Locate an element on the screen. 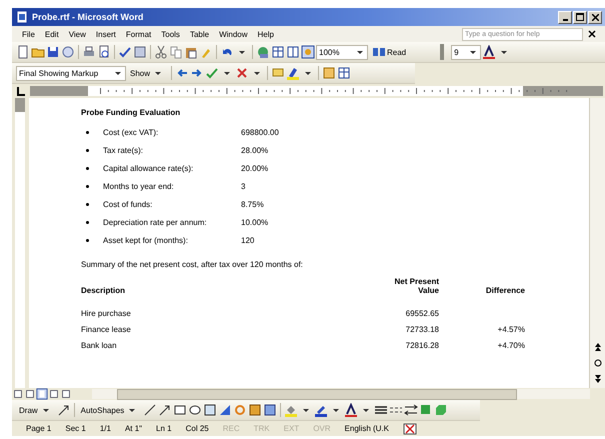 The height and width of the screenshot is (439, 605). hyperlink-icon is located at coordinates (263, 52).